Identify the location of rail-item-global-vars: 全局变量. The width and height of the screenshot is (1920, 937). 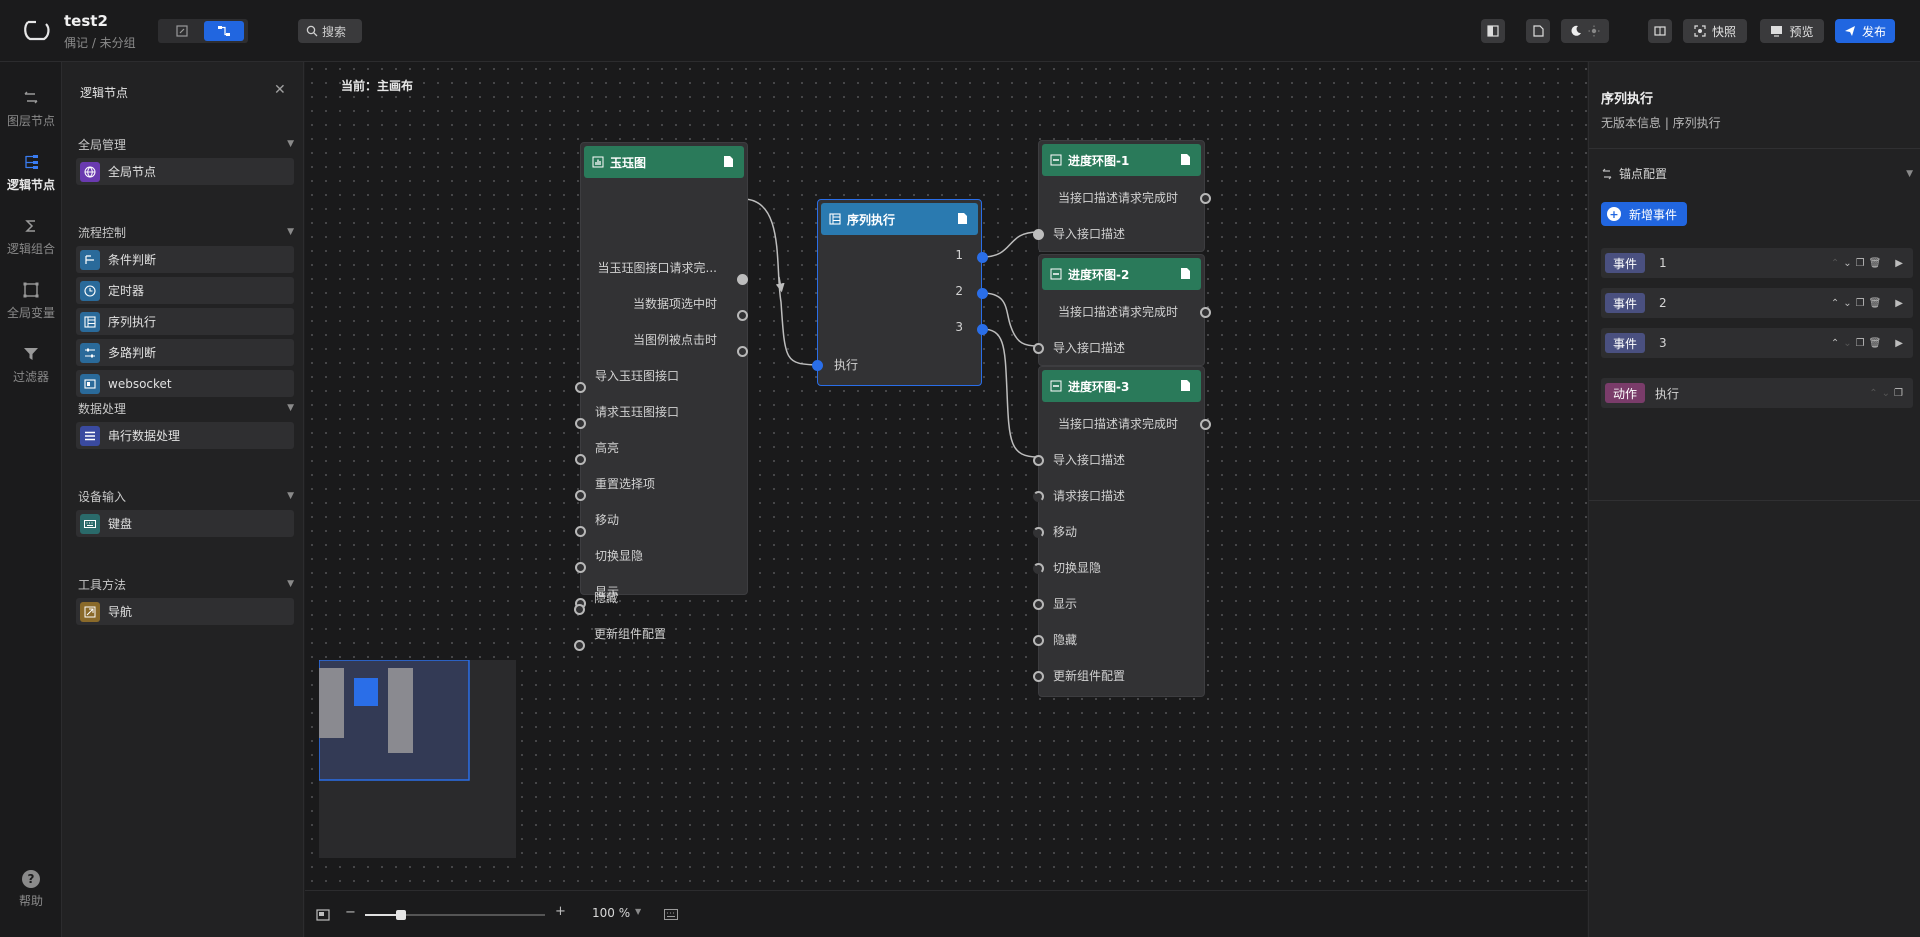
(31, 302).